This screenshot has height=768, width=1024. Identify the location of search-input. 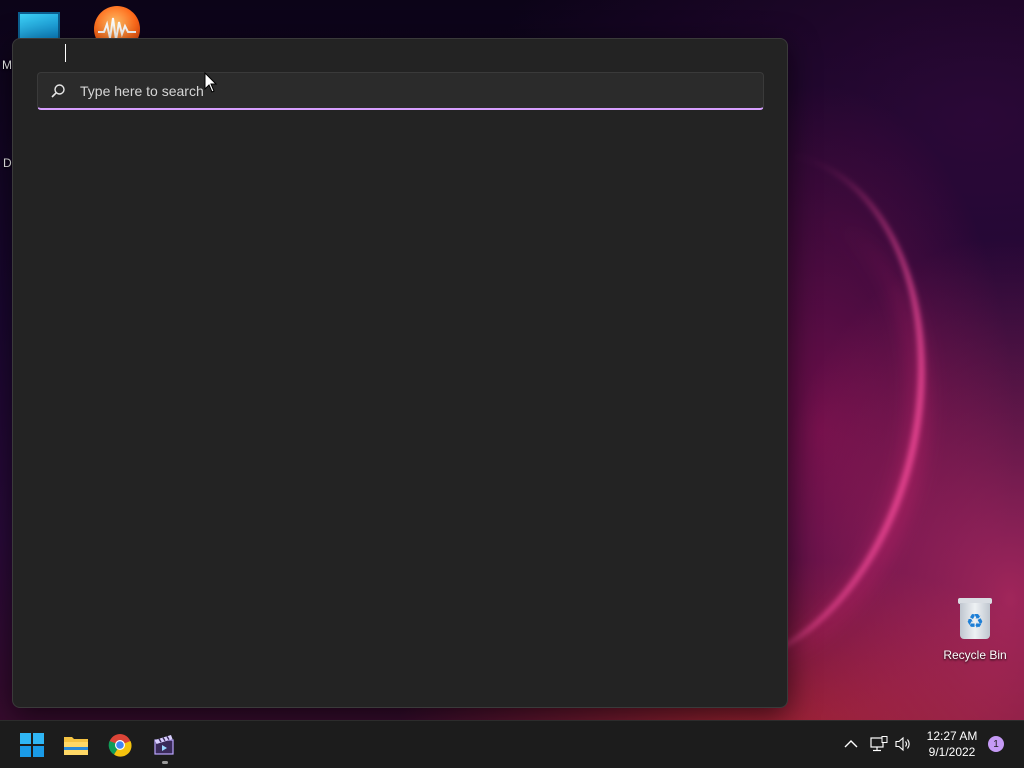
(420, 90).